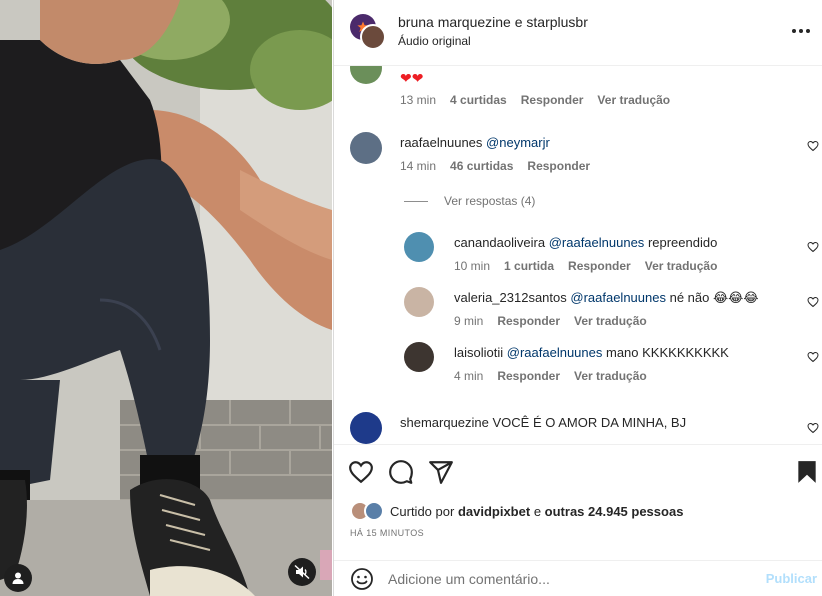 The image size is (822, 596). I want to click on comment-time: 14 min, so click(418, 166).